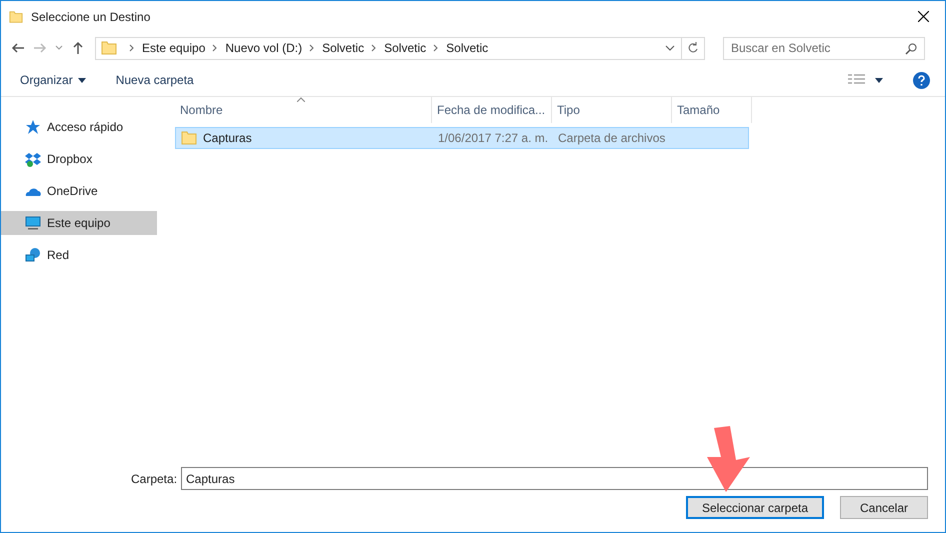 This screenshot has width=946, height=533. Describe the element at coordinates (33, 159) in the screenshot. I see `dropbox-icon` at that location.